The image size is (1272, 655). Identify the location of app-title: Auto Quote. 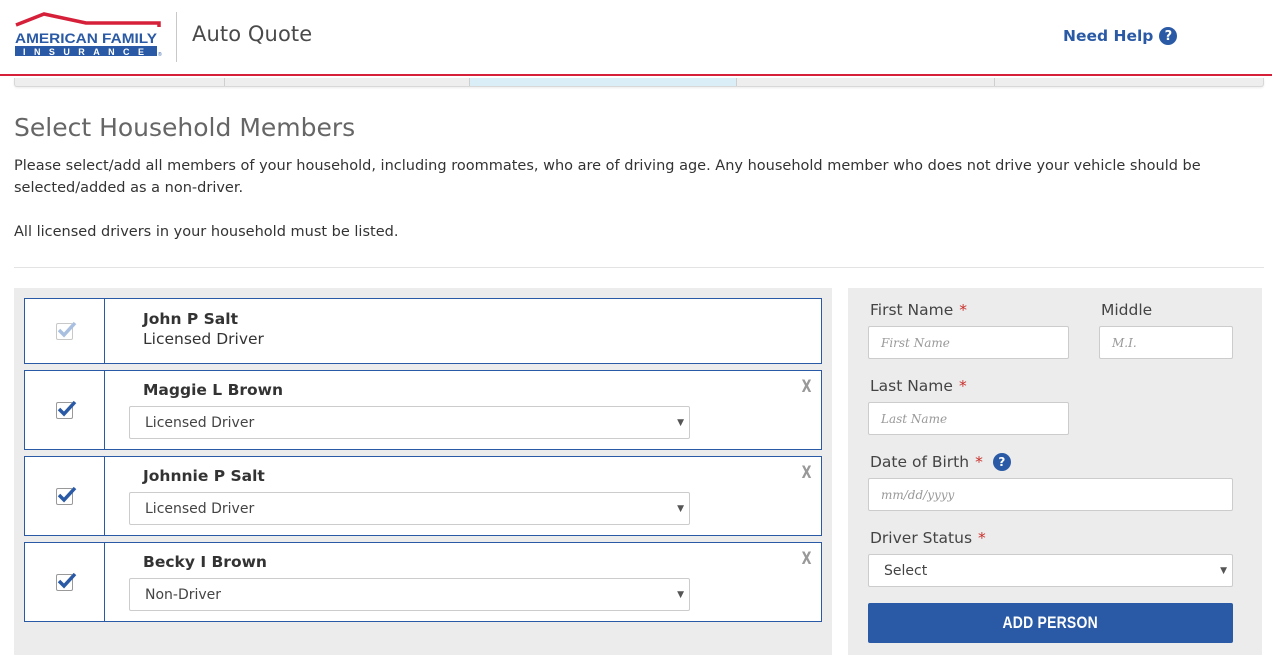
(252, 34).